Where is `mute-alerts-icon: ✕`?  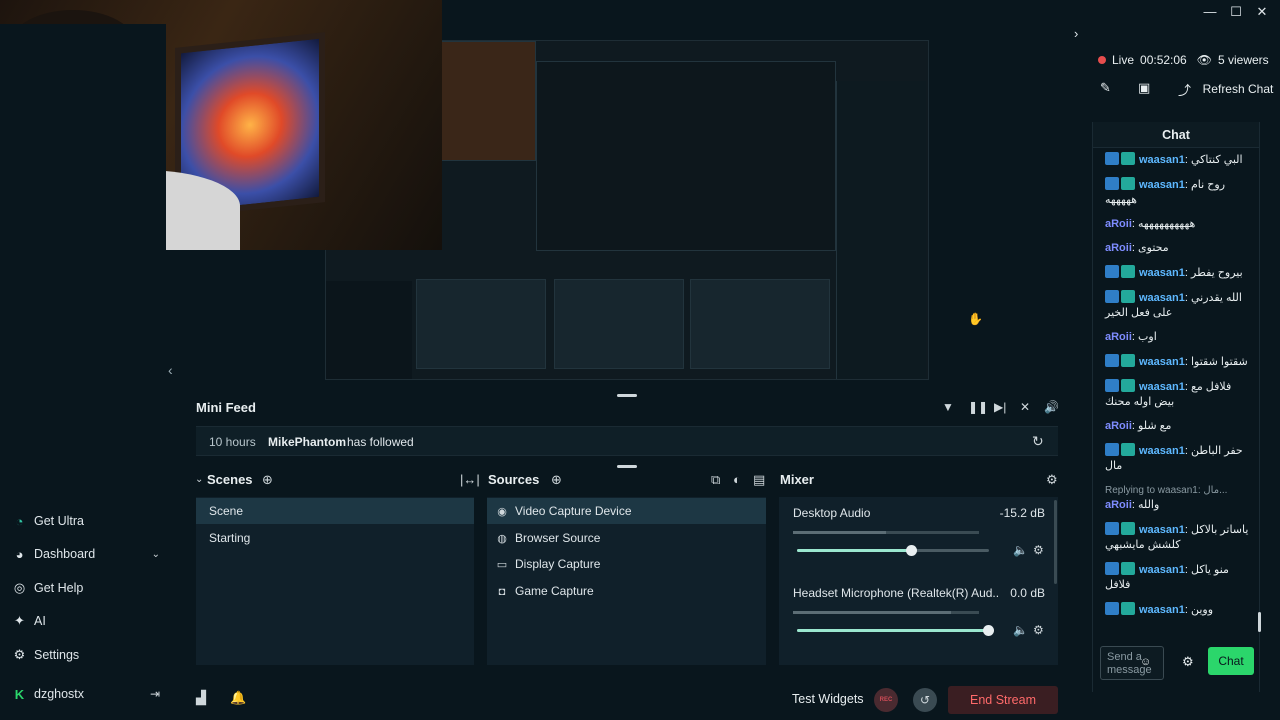 mute-alerts-icon: ✕ is located at coordinates (1025, 407).